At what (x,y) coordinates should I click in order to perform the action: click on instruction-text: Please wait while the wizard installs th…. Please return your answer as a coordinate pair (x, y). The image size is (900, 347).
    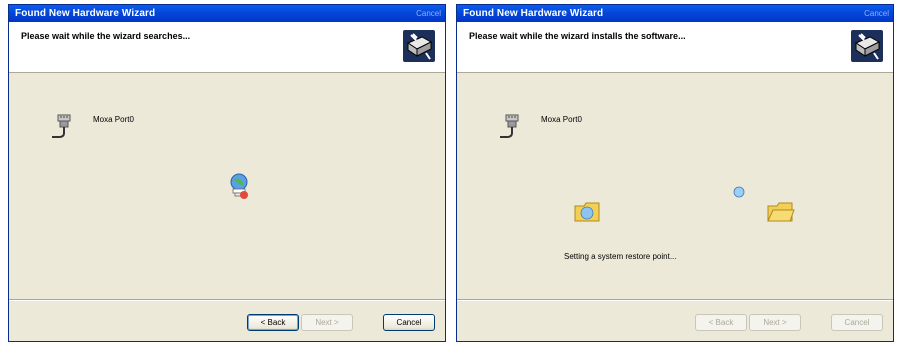
    Looking at the image, I should click on (577, 36).